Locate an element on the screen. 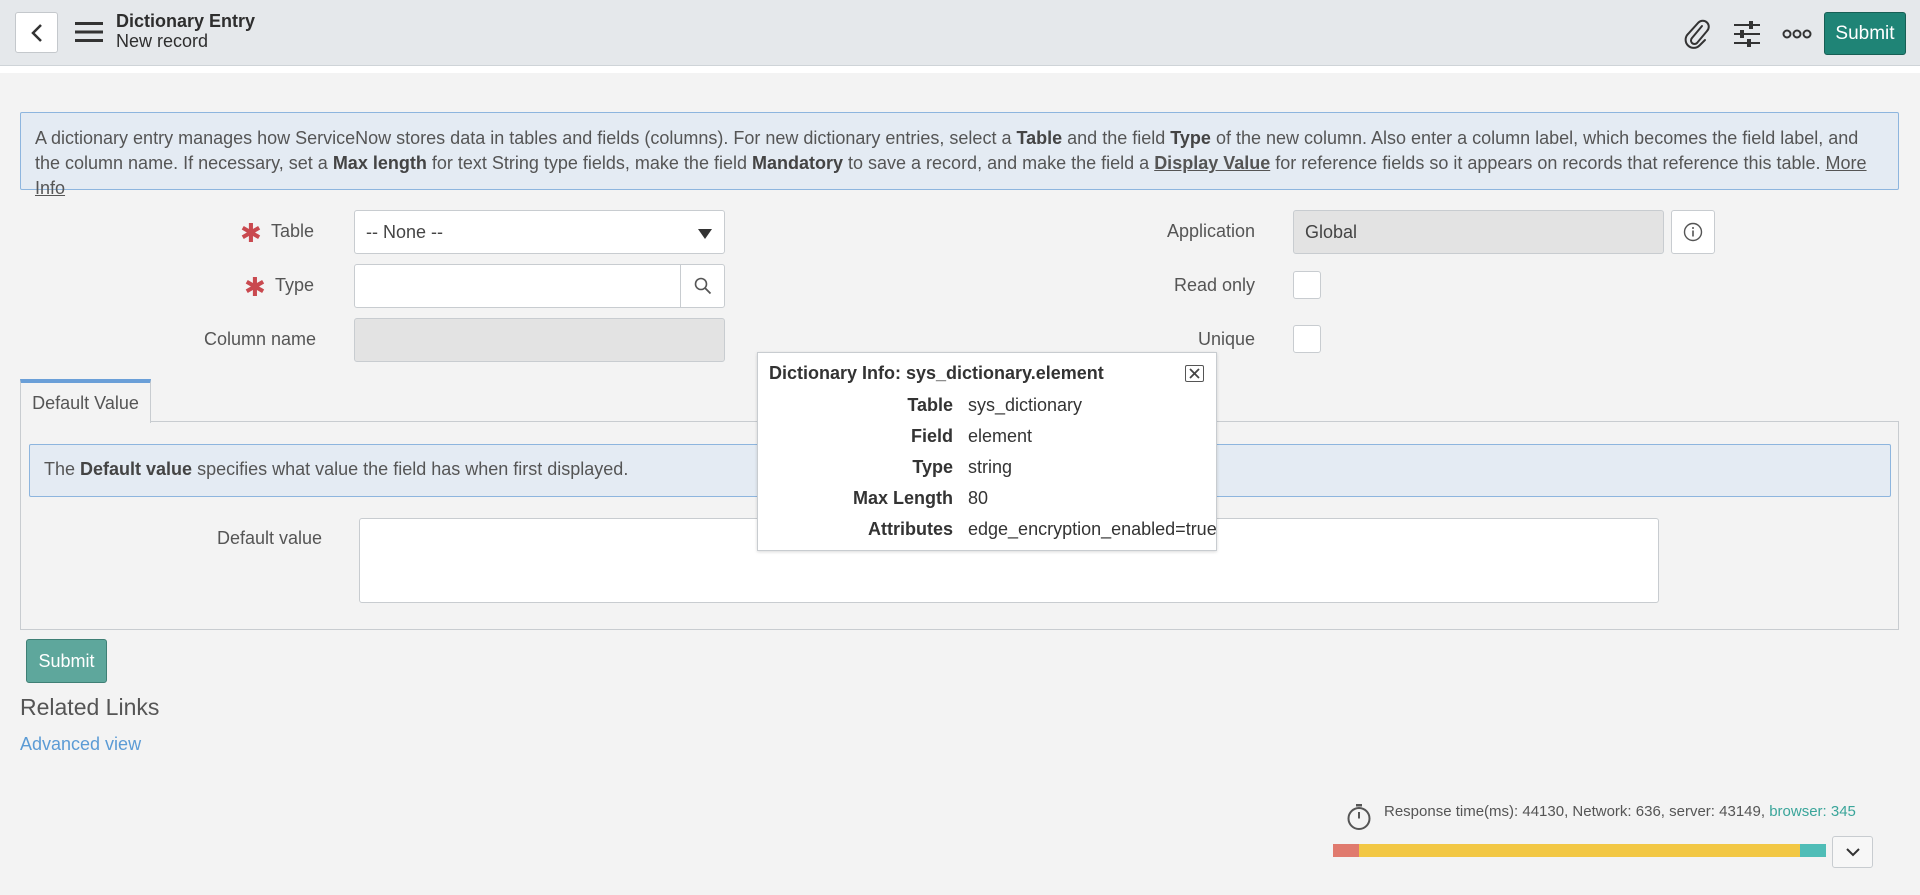 The width and height of the screenshot is (1920, 895). popup-key: Max Length is located at coordinates (902, 498).